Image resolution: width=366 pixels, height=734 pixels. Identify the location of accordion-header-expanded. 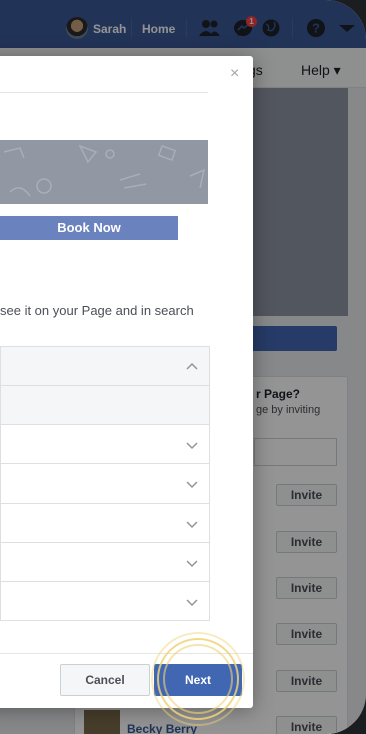
(105, 365).